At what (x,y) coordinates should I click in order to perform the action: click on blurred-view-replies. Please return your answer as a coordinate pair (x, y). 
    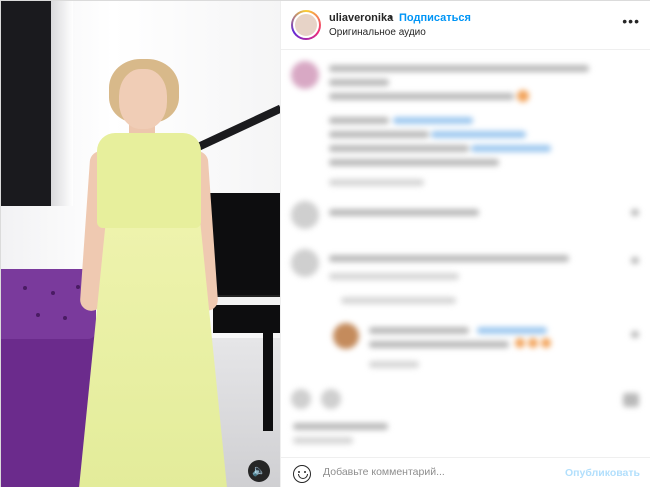
    Looking at the image, I should click on (398, 300).